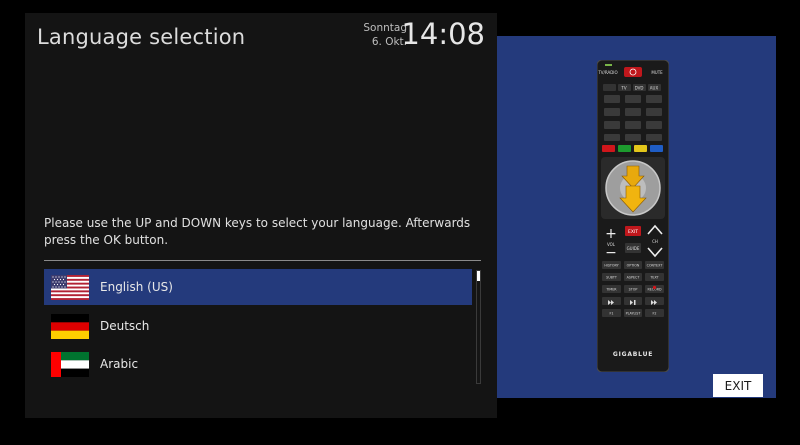  Describe the element at coordinates (478, 276) in the screenshot. I see `scrollbar-thumb` at that location.